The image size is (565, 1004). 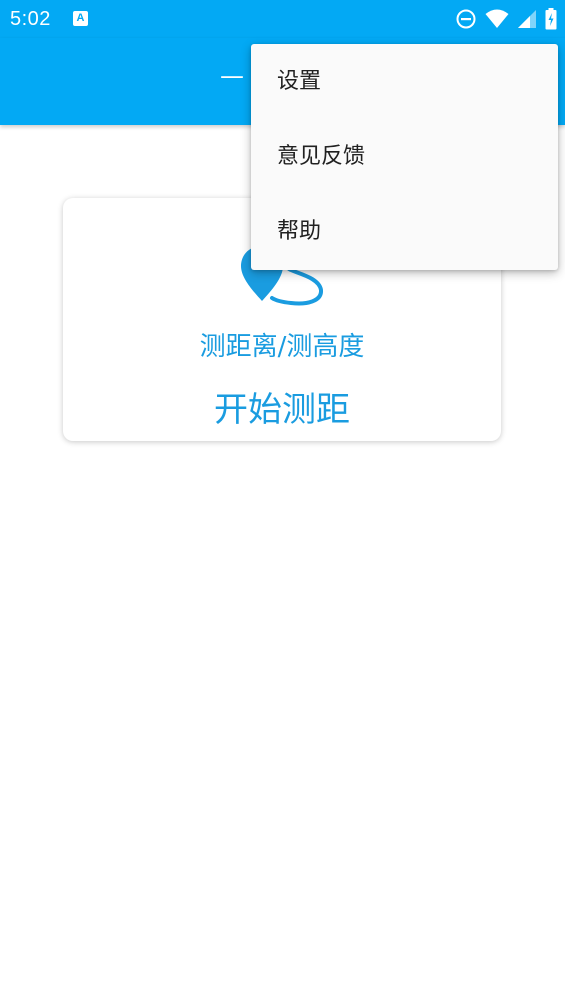 What do you see at coordinates (527, 19) in the screenshot?
I see `cell-signal-icon` at bounding box center [527, 19].